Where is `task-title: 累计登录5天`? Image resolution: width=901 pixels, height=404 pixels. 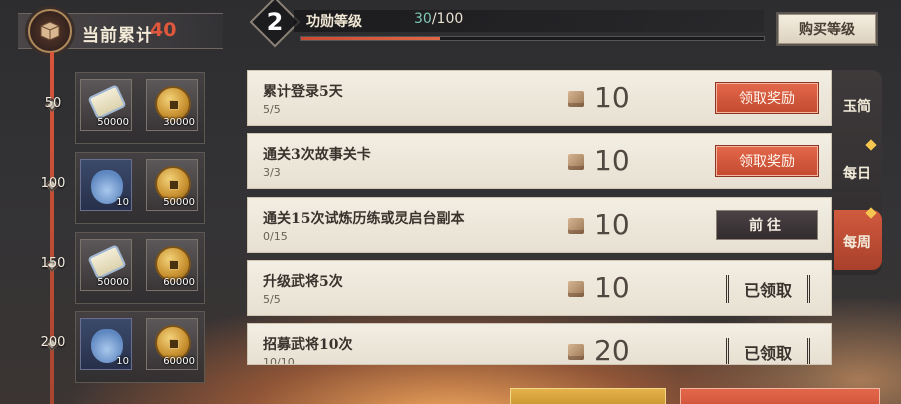
task-title: 累计登录5天 is located at coordinates (303, 92).